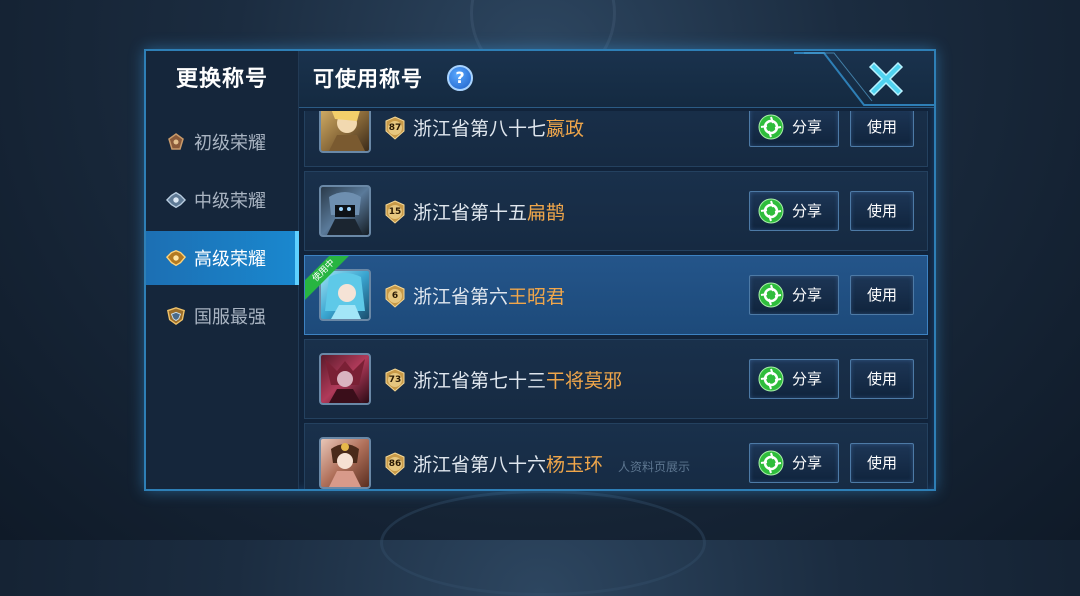 This screenshot has width=1080, height=596. Describe the element at coordinates (616, 211) in the screenshot. I see `title-row: 15 浙江省第十五扁鹊 分享 使用` at that location.